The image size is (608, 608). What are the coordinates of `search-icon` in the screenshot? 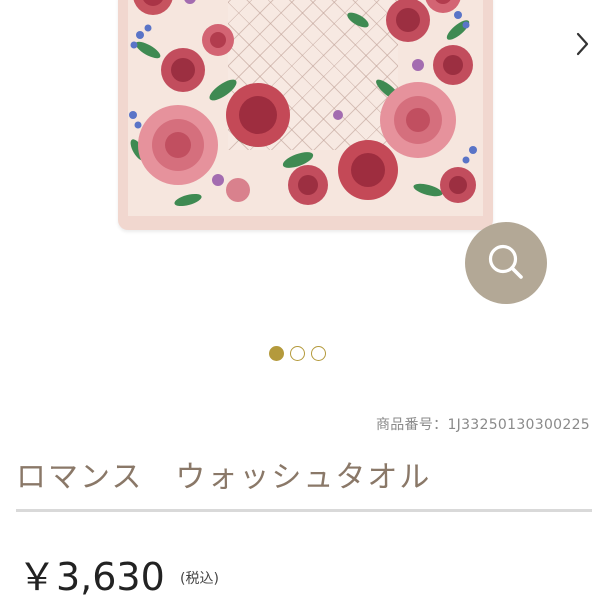 It's located at (505, 261).